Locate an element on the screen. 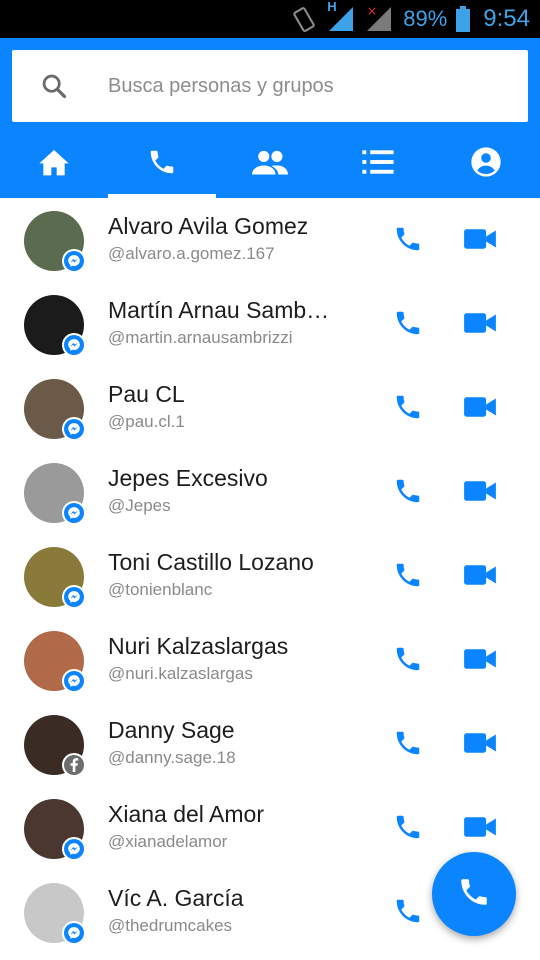  contact-name: Xiana del Amor is located at coordinates (186, 814).